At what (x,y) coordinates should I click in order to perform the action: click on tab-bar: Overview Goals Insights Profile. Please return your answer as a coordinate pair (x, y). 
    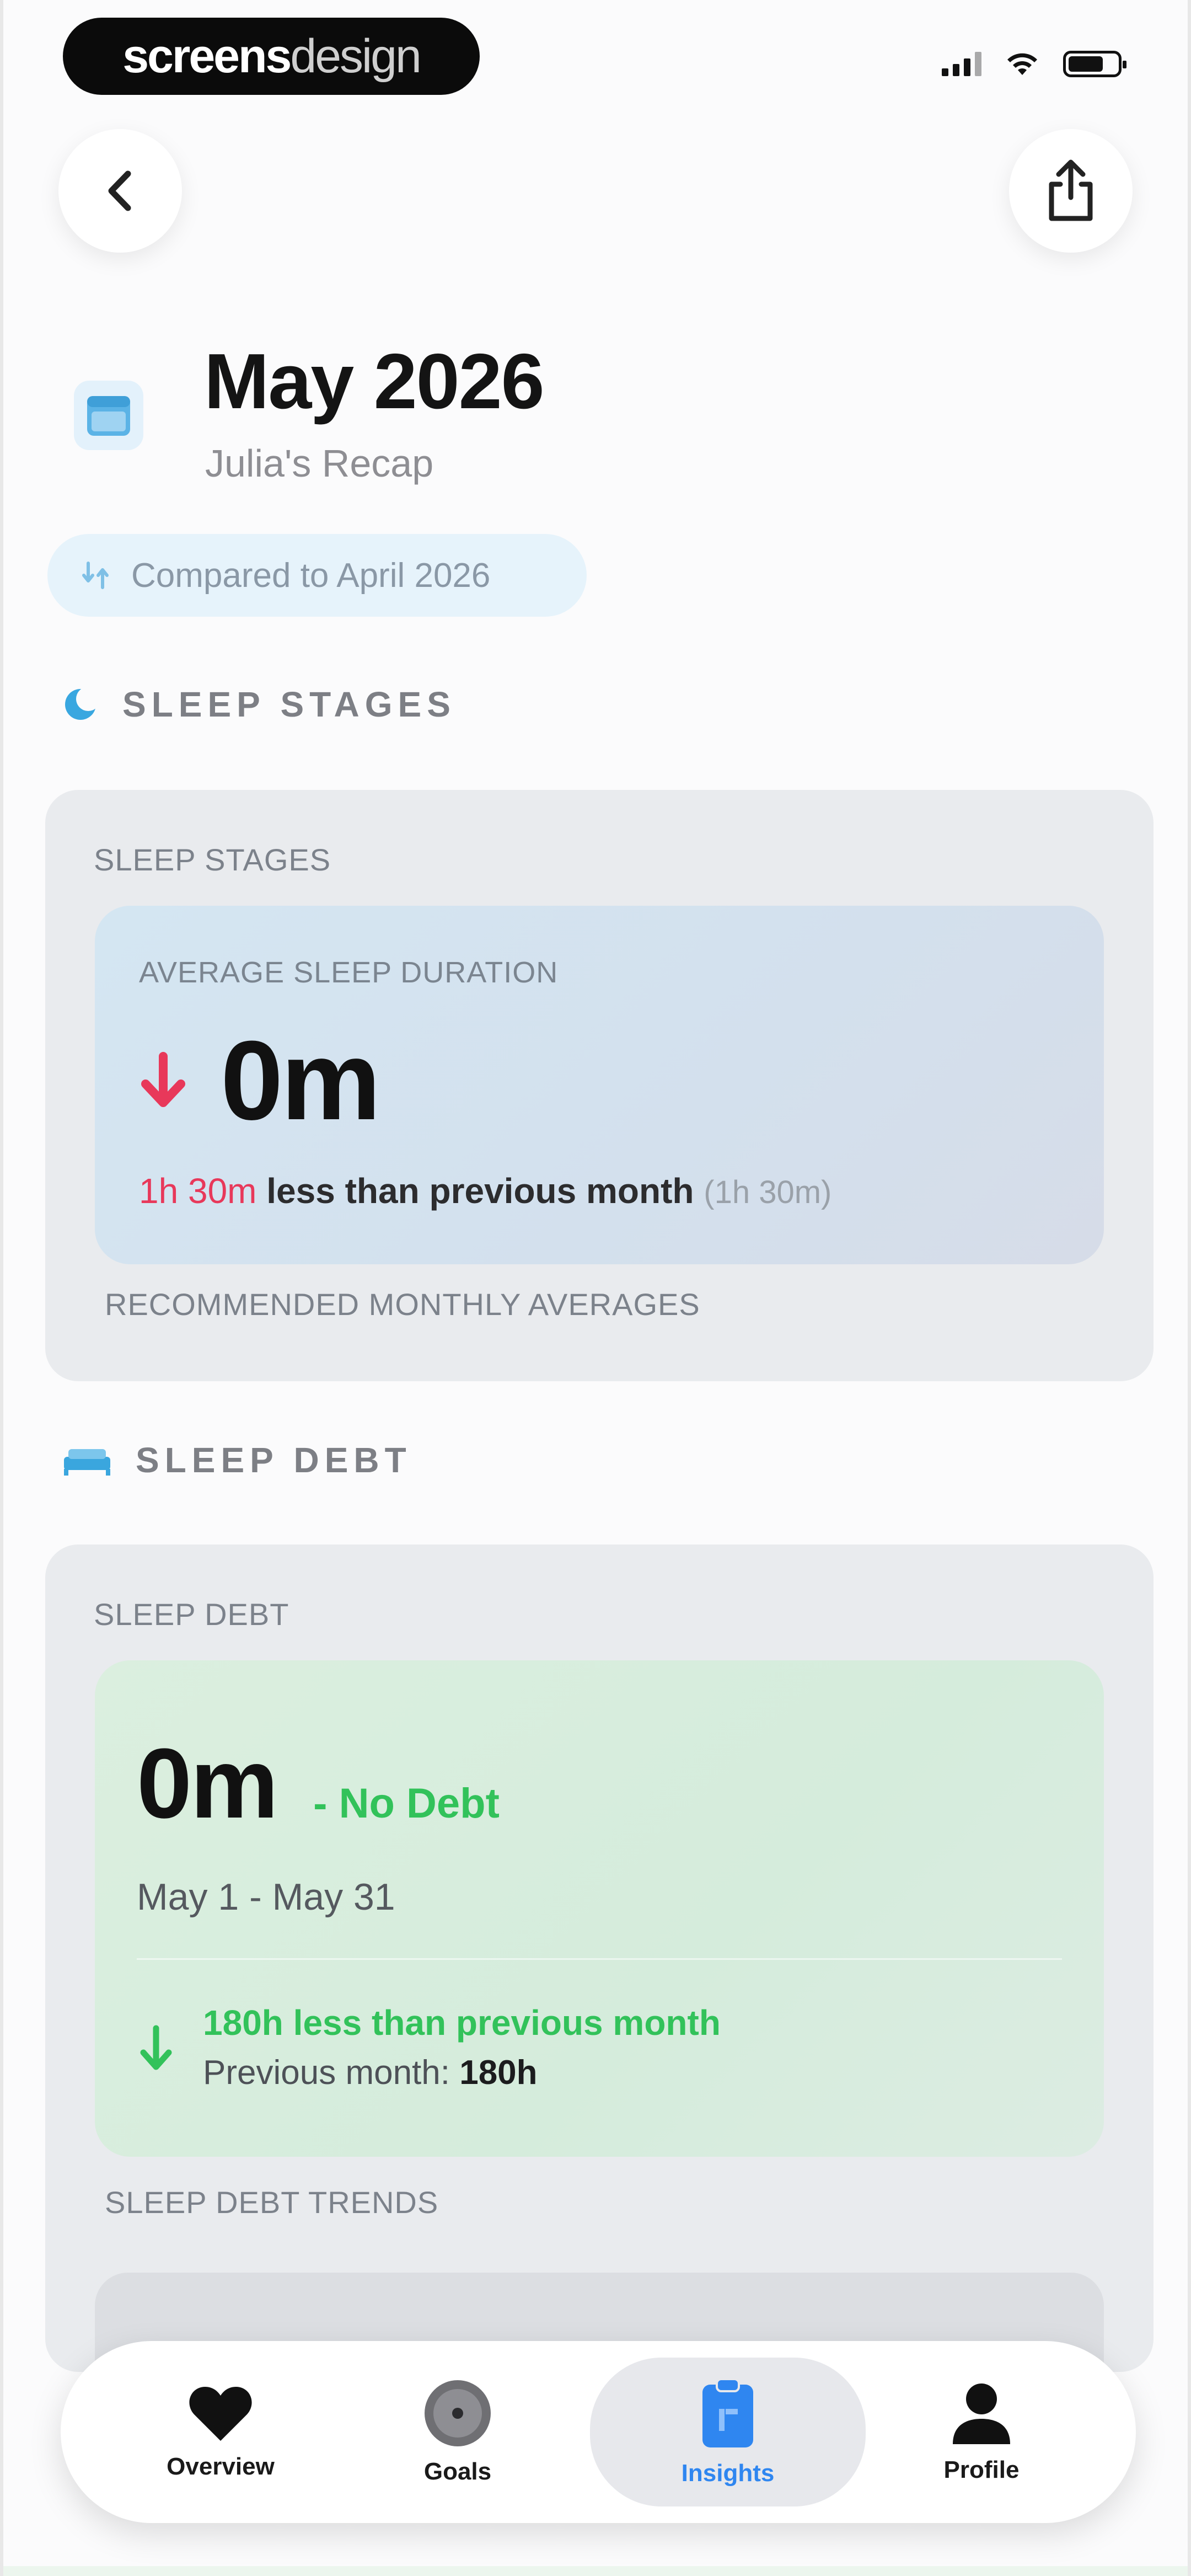
    Looking at the image, I should click on (598, 2432).